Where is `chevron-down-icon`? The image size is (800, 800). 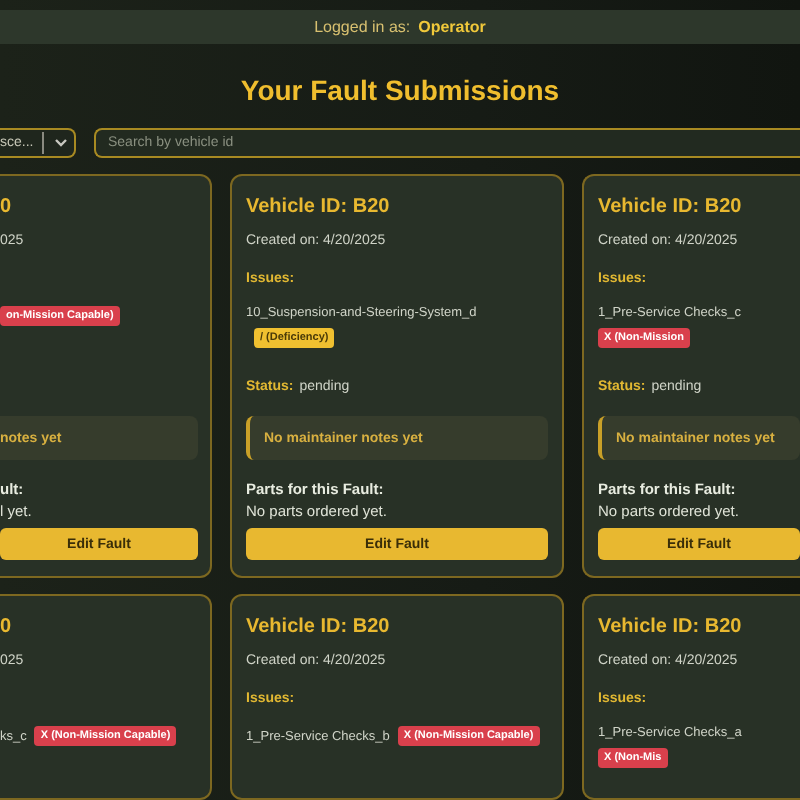
chevron-down-icon is located at coordinates (61, 143).